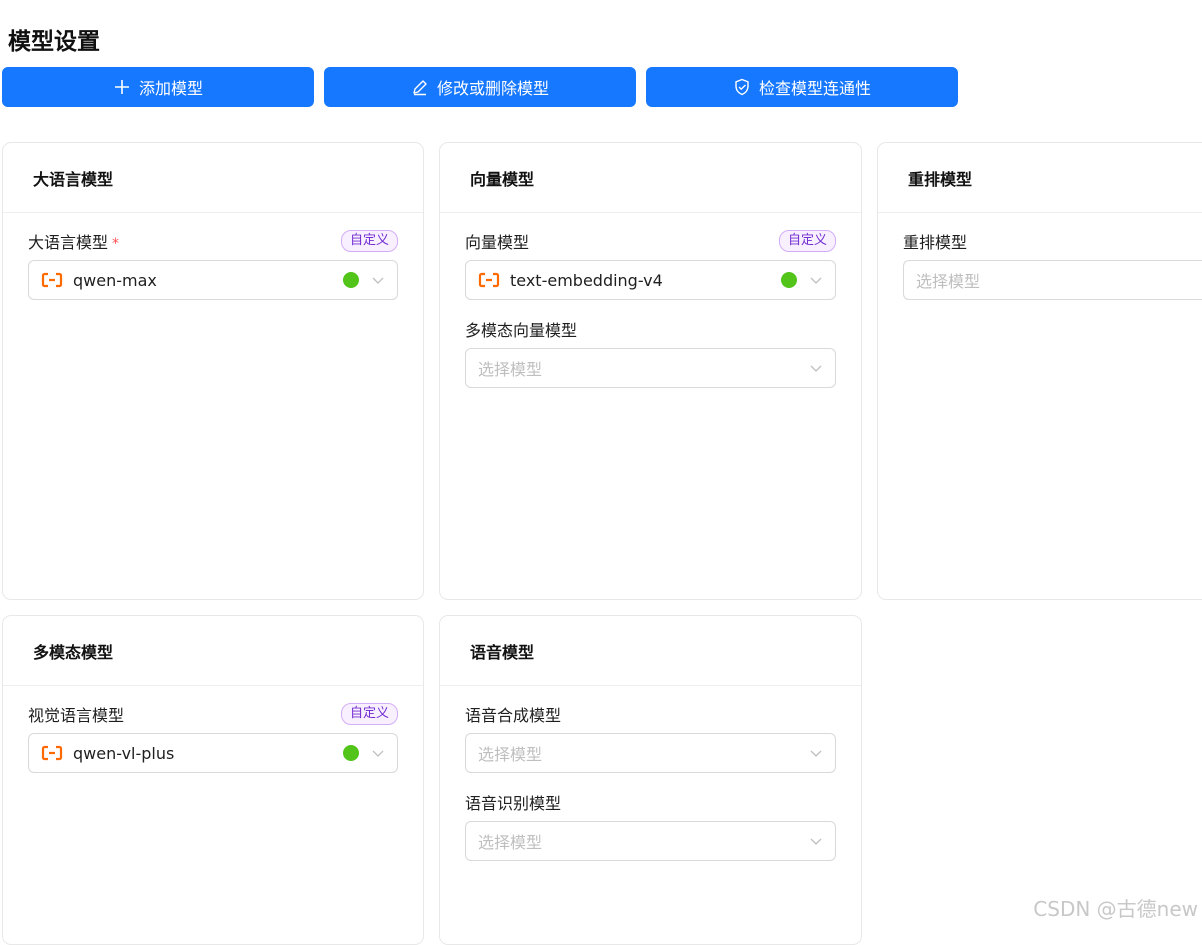 The width and height of the screenshot is (1202, 945). I want to click on page-title: 模型设置, so click(54, 42).